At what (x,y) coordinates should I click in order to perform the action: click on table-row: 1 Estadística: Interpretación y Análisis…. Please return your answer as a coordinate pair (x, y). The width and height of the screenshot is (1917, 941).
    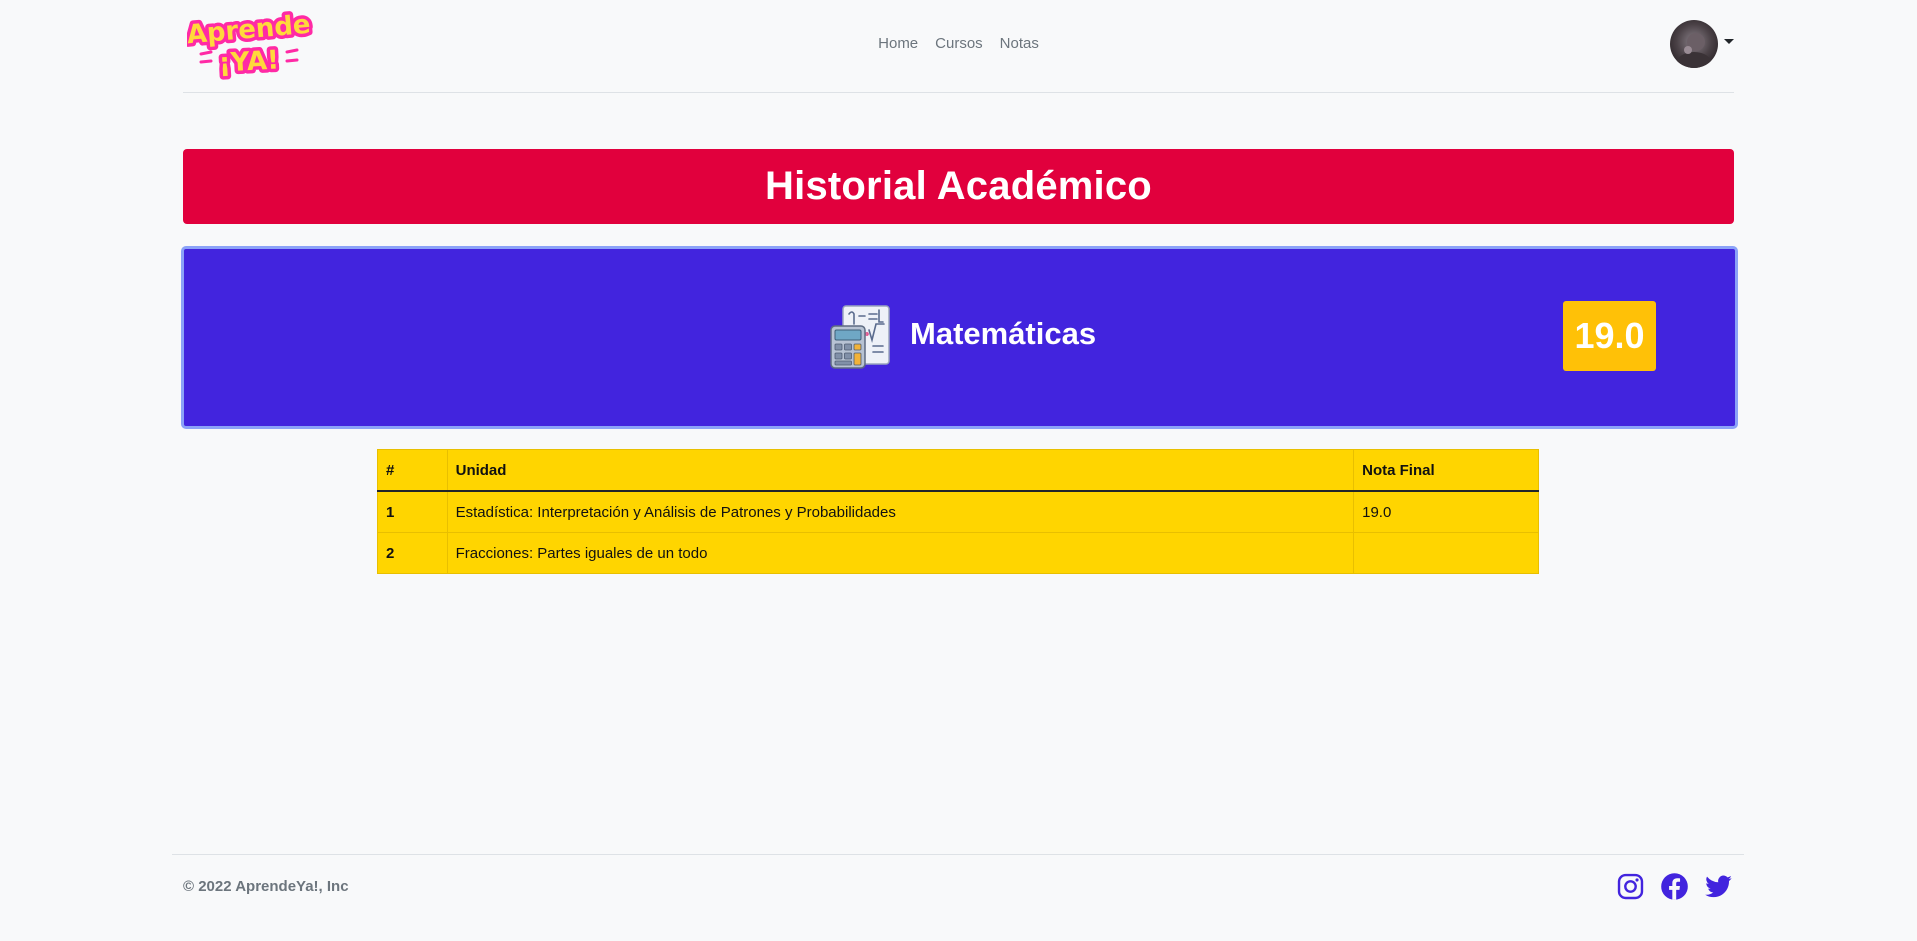
    Looking at the image, I should click on (958, 511).